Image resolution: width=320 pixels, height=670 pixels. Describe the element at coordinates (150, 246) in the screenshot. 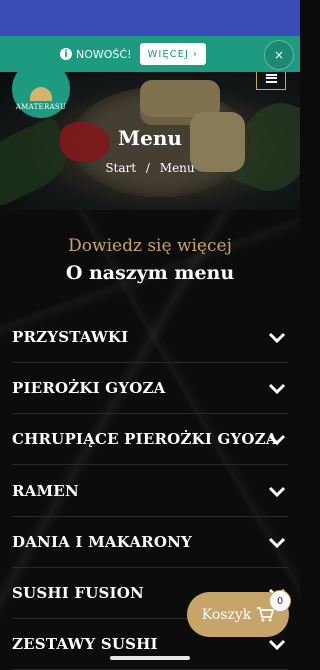

I see `section-subtitle: Dowiedz się więcej` at that location.